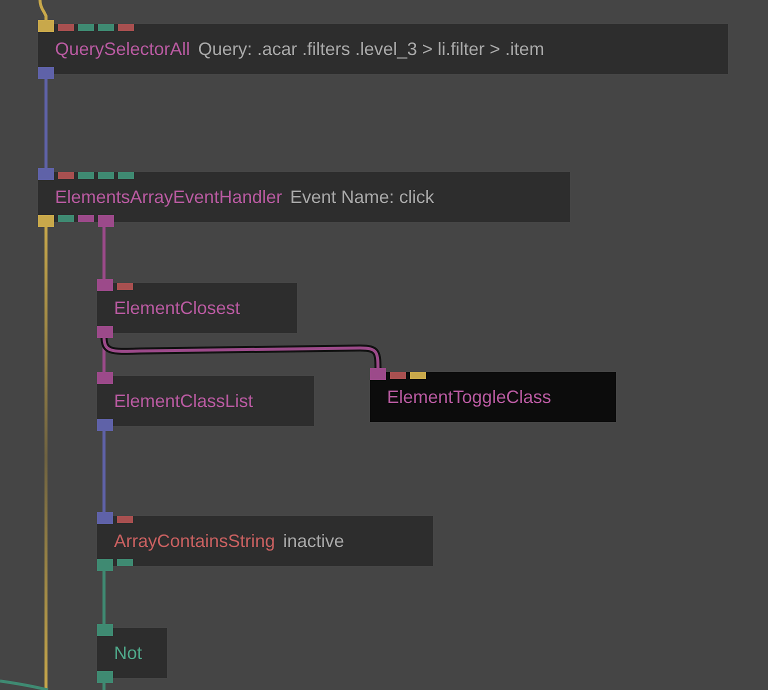 This screenshot has width=768, height=690. I want to click on node-title: QuerySelectorAll, so click(122, 49).